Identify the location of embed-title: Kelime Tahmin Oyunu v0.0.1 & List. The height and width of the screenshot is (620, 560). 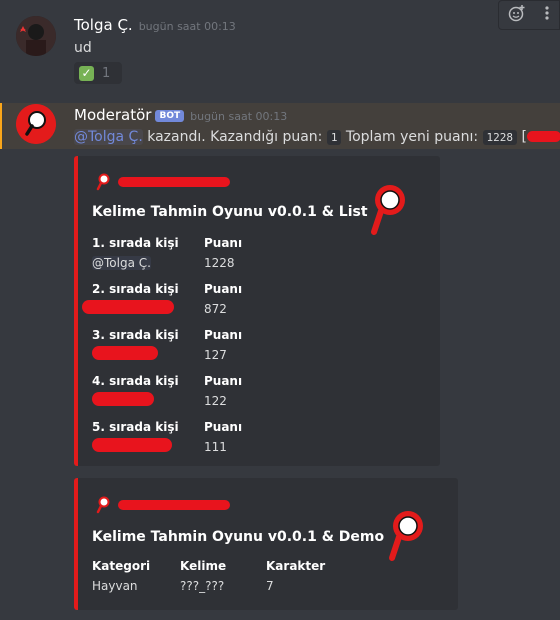
(230, 212).